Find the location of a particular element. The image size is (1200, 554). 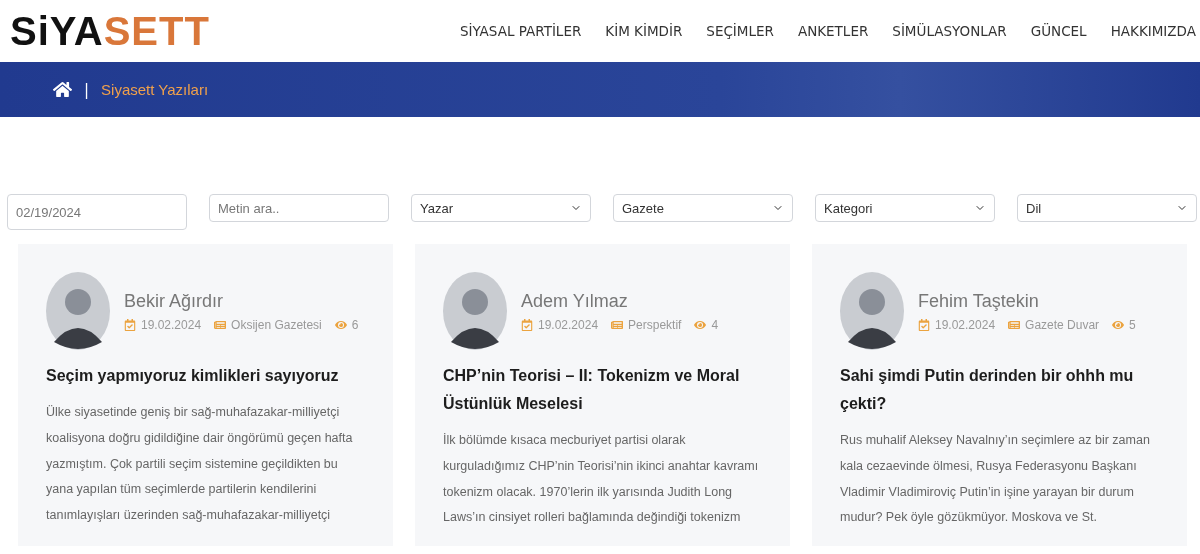

article-source: Gazete Duvar is located at coordinates (1062, 324).